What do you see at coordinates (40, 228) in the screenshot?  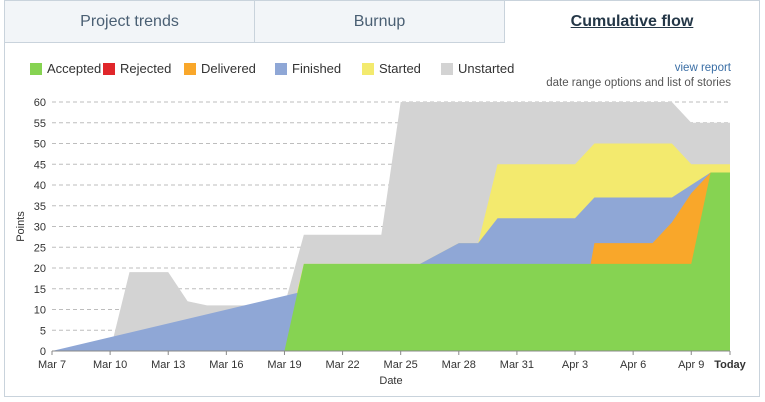 I see `y-tick-label: 30` at bounding box center [40, 228].